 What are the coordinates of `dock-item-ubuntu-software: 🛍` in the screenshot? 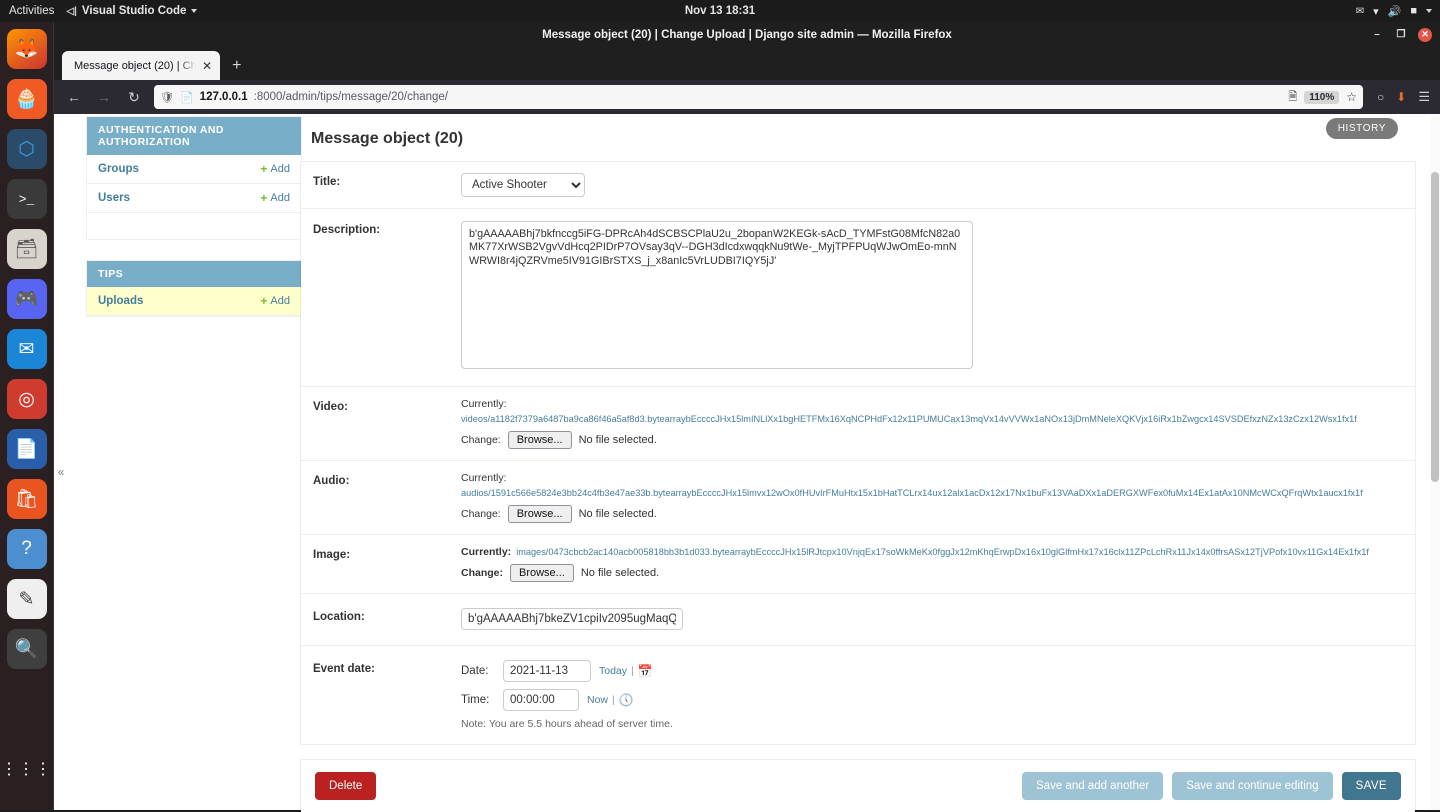 It's located at (26, 499).